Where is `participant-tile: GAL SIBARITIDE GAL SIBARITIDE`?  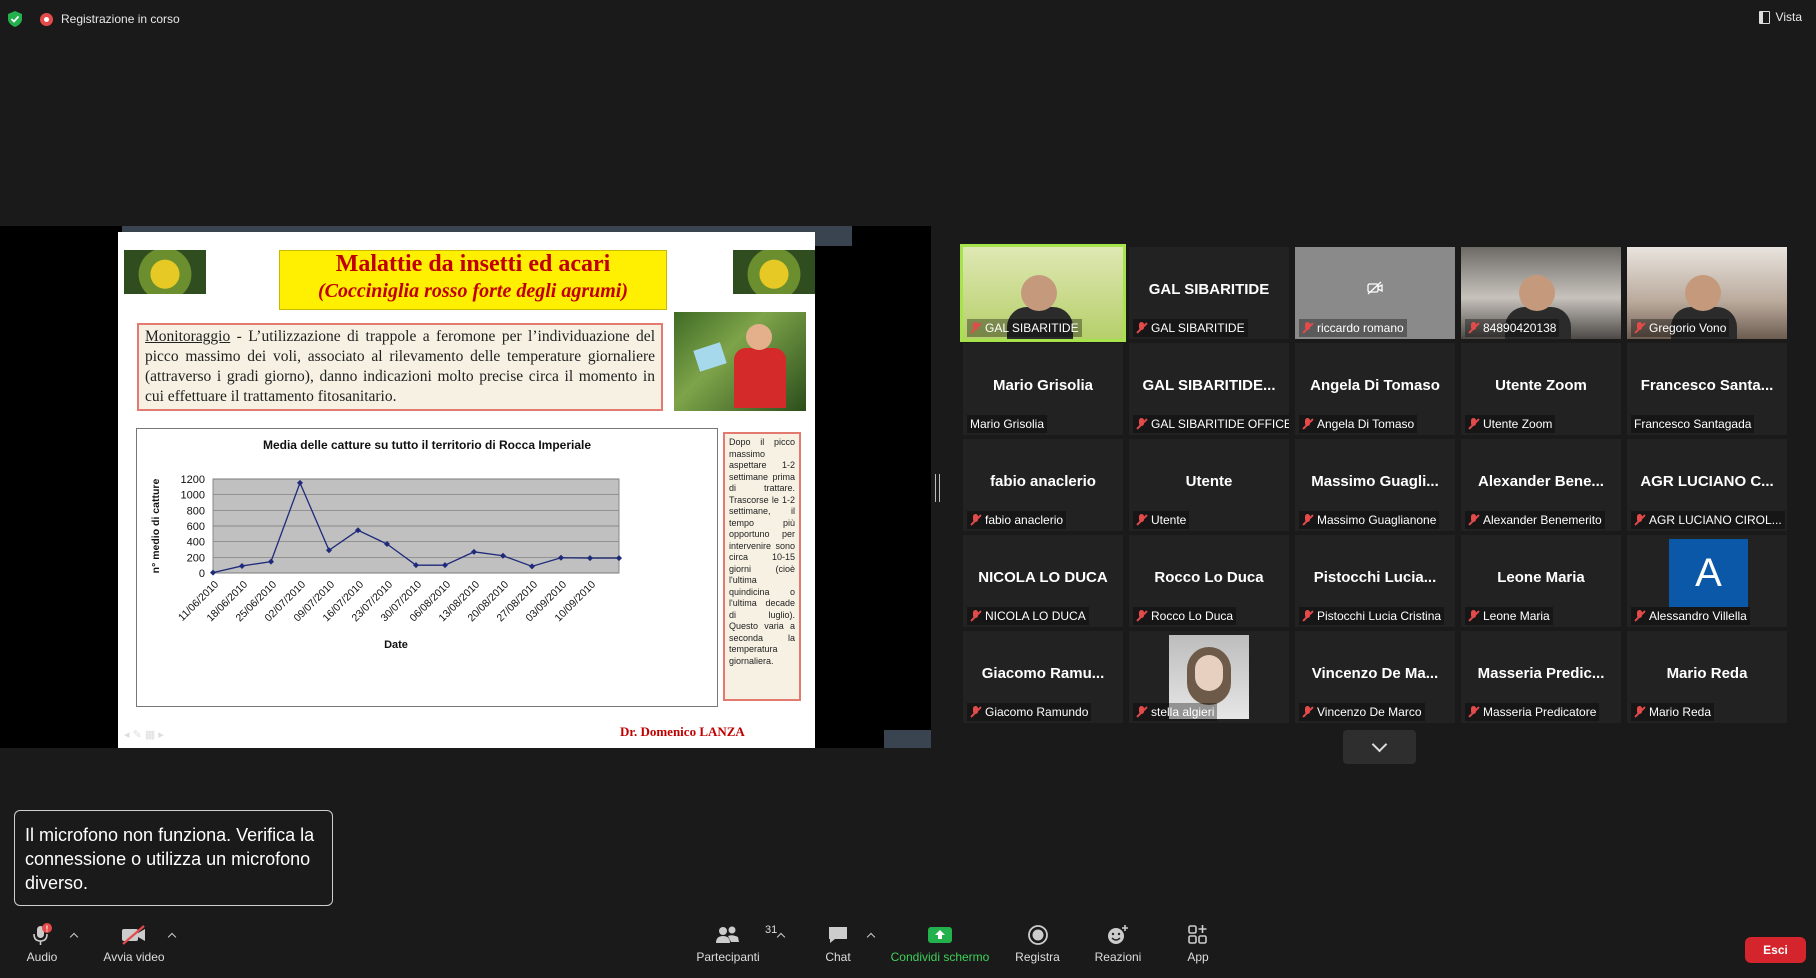
participant-tile: GAL SIBARITIDE GAL SIBARITIDE is located at coordinates (1209, 293).